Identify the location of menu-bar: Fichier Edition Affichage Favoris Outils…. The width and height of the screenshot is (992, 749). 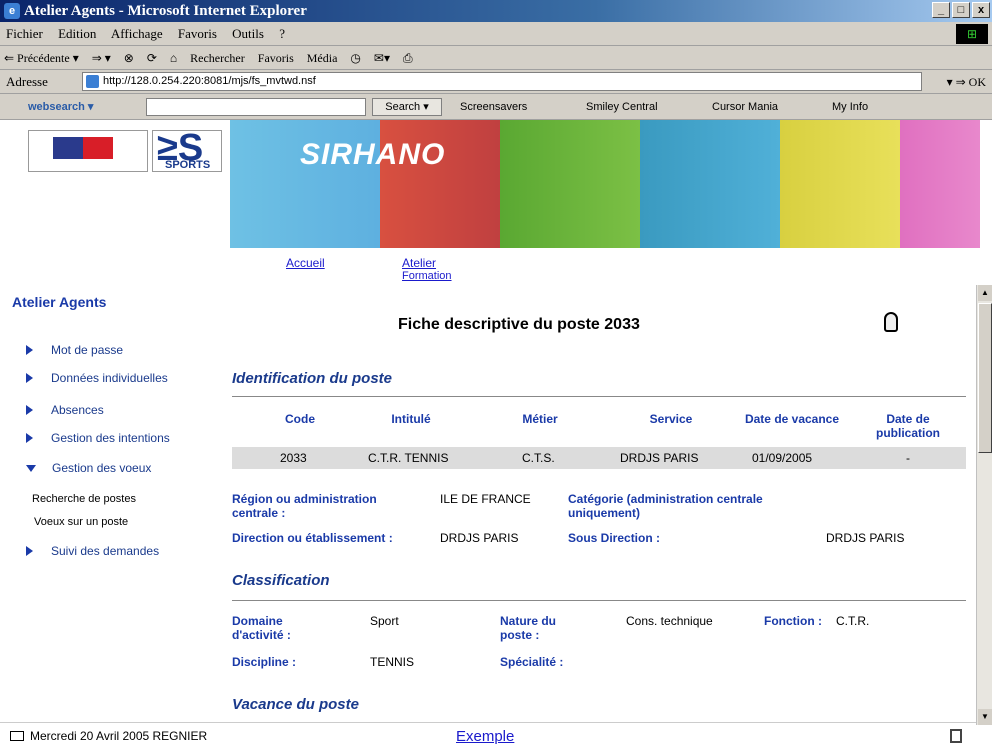
(496, 34).